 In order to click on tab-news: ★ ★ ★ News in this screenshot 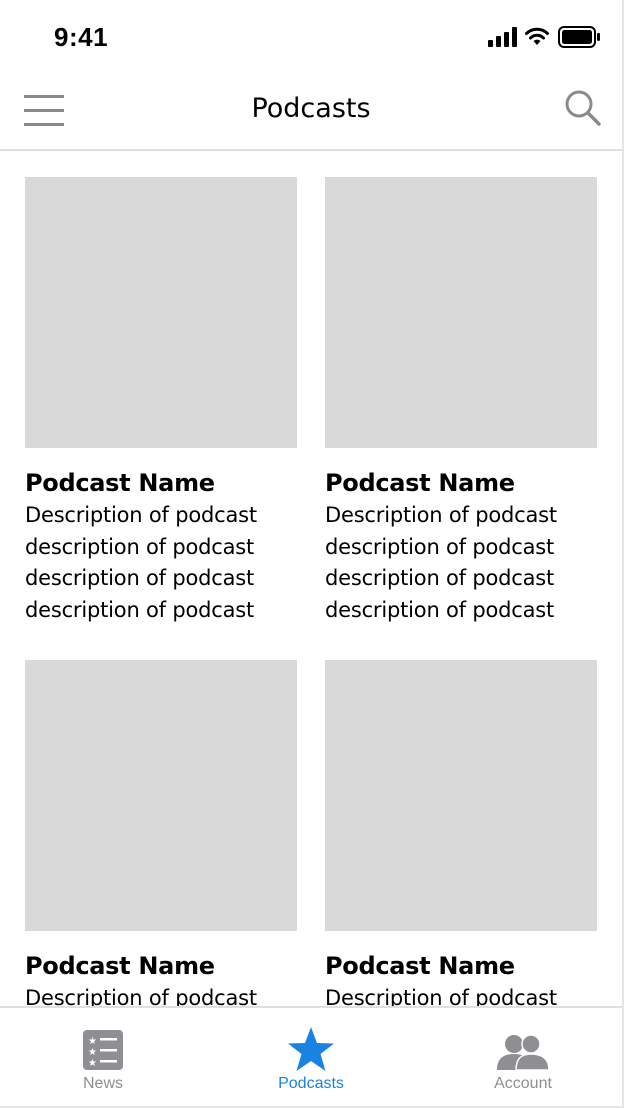, I will do `click(103, 1057)`.